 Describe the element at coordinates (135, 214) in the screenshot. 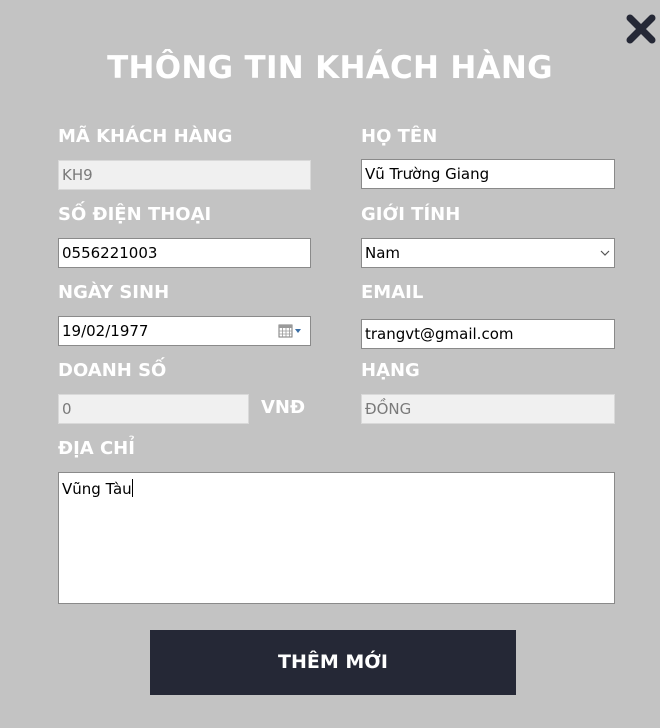

I see `phone-label: SỐ ĐIỆN THOẠI` at that location.